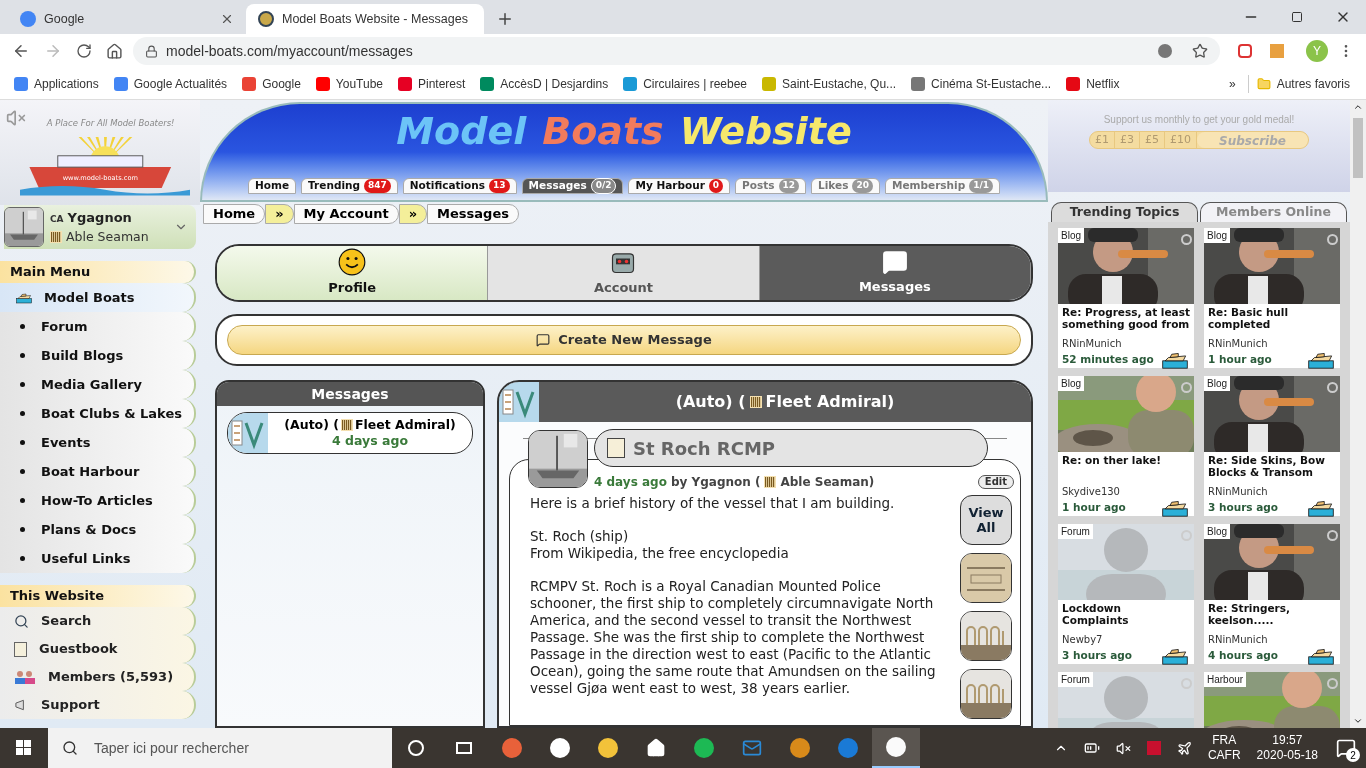 This screenshot has width=1366, height=768. I want to click on browser-tab: Model Boats Website - Messages, so click(365, 19).